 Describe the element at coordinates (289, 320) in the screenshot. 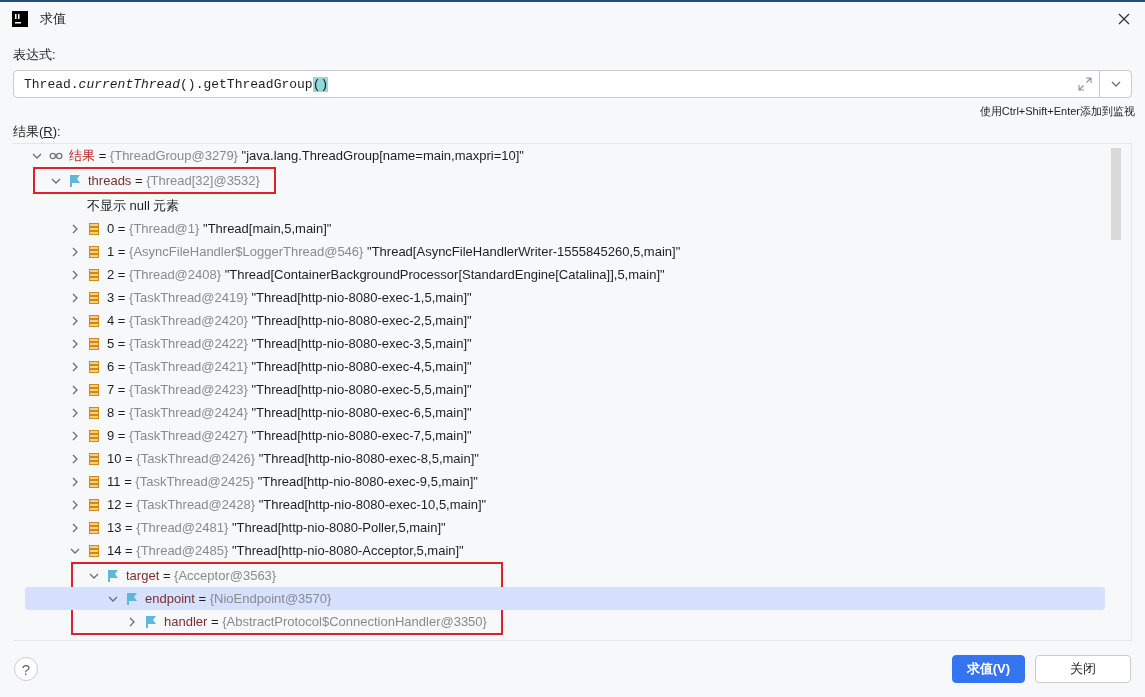

I see `tree-node-label: 4 = {TaskThread@2420} "Thread[http-nio-8080-exec-2,5,main]"` at that location.